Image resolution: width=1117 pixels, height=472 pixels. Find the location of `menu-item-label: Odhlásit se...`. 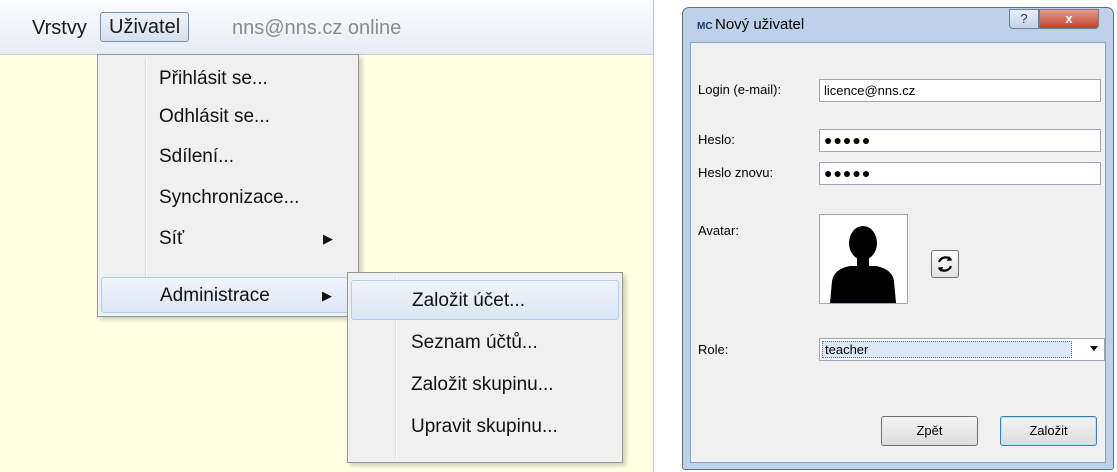

menu-item-label: Odhlásit se... is located at coordinates (214, 116).